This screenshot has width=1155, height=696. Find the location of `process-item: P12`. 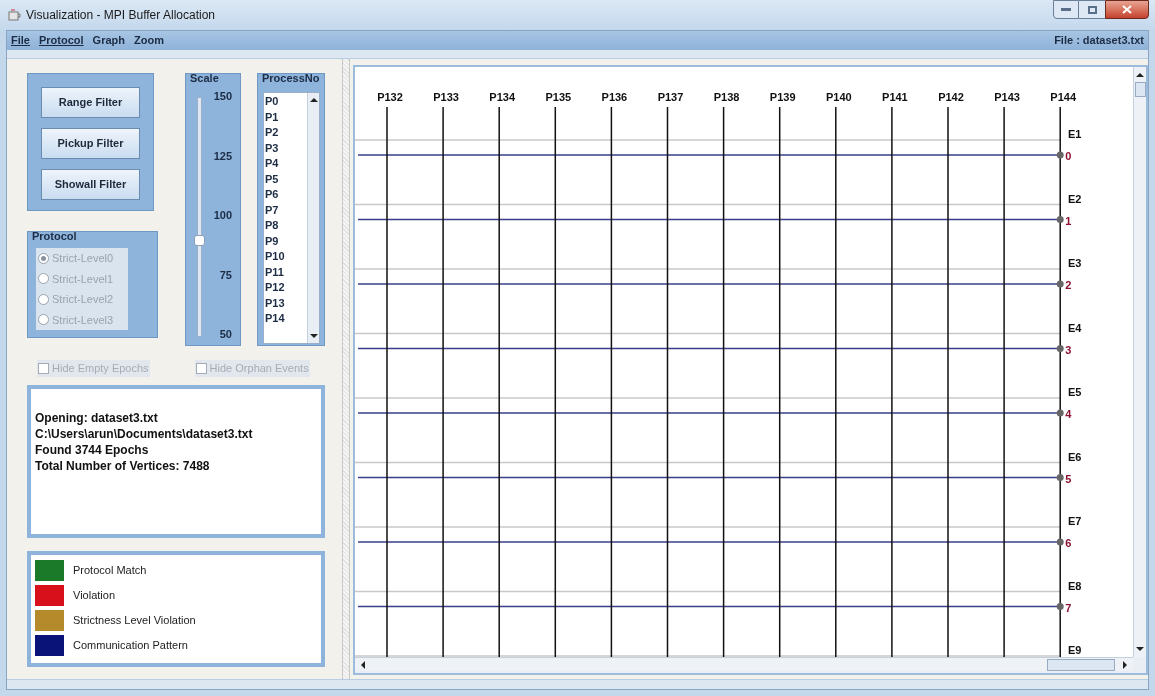

process-item: P12 is located at coordinates (286, 288).